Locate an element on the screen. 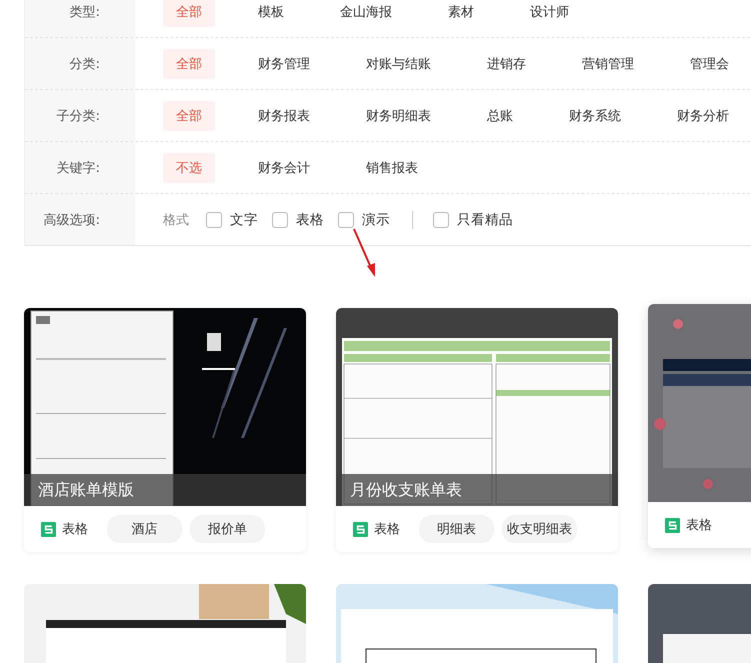  filter-option: 销售报表 is located at coordinates (392, 167).